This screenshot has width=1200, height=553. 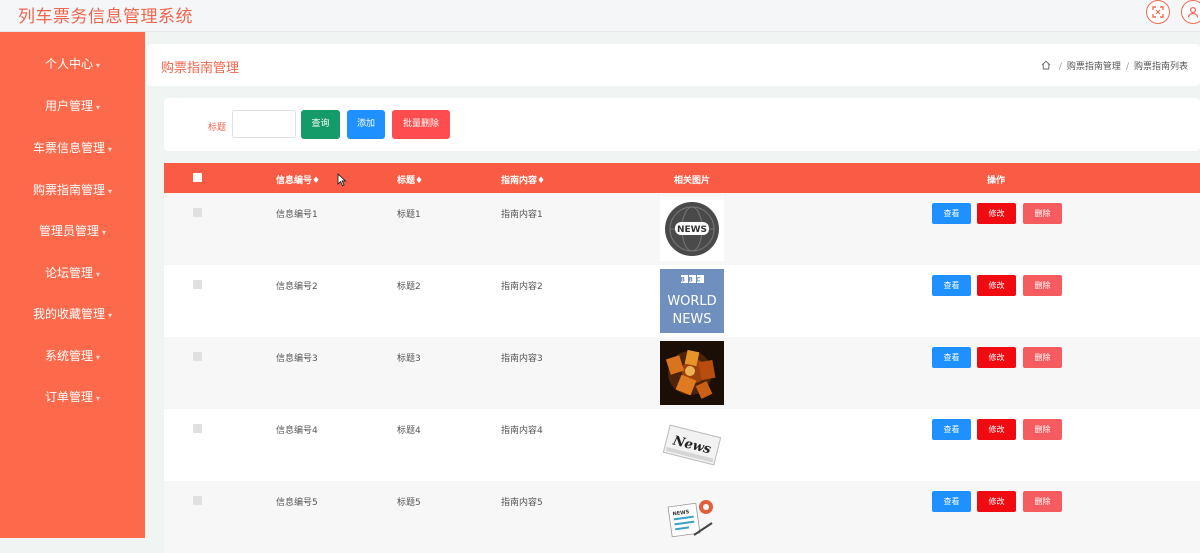 I want to click on cell-title: 标题4, so click(x=409, y=431).